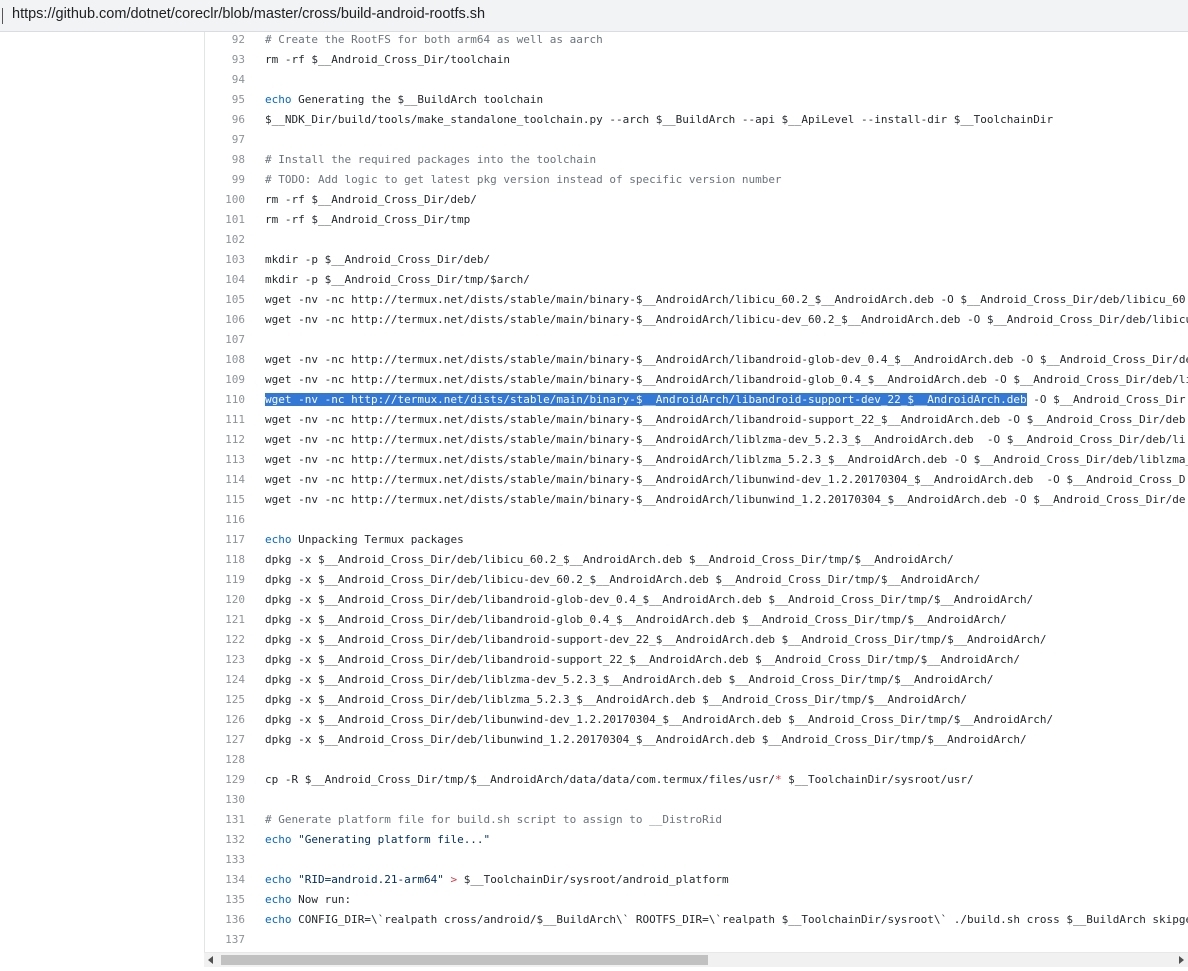 This screenshot has height=971, width=1188. Describe the element at coordinates (696, 140) in the screenshot. I see `code-line: 97` at that location.